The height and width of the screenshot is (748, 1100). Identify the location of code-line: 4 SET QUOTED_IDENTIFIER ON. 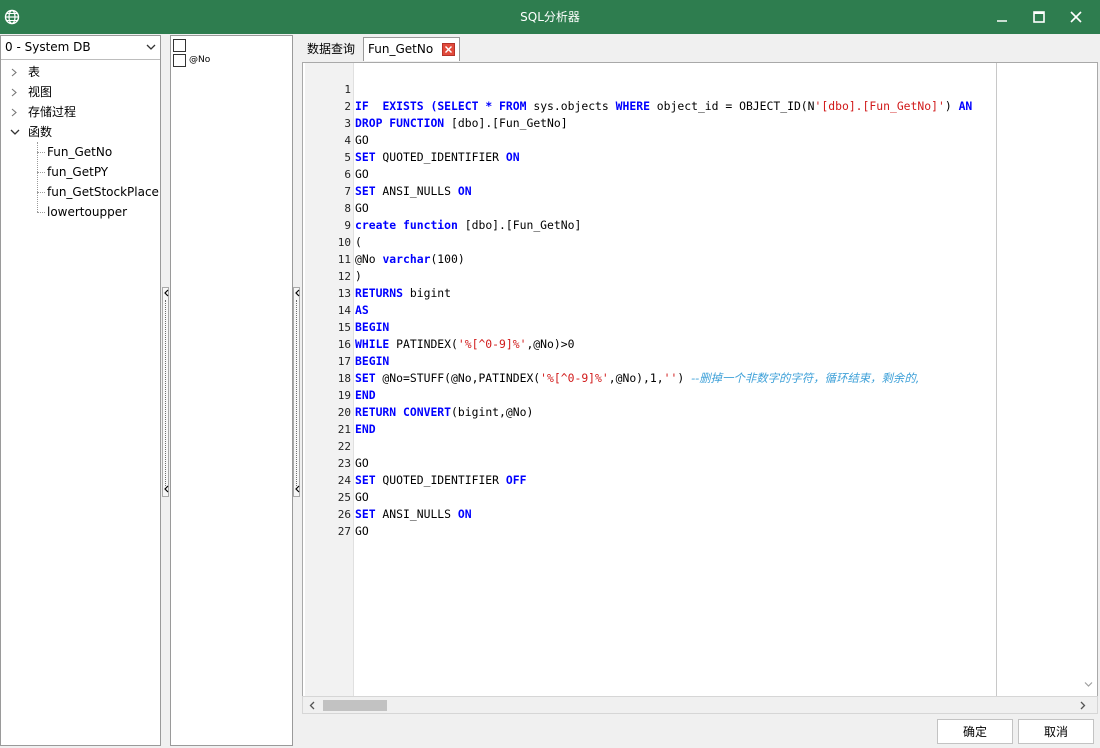
(691, 139).